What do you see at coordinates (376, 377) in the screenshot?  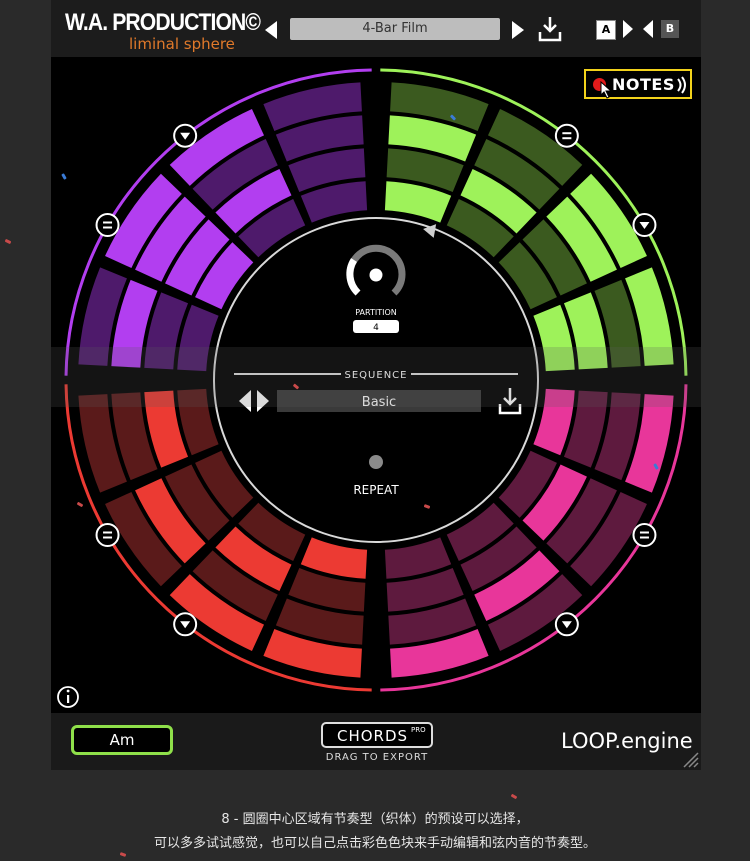 I see `watermark-band` at bounding box center [376, 377].